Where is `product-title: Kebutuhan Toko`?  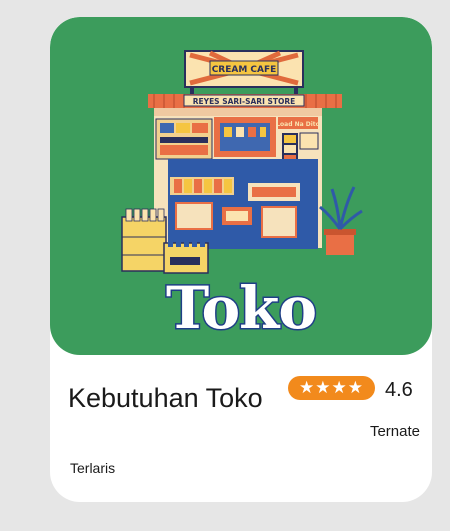 product-title: Kebutuhan Toko is located at coordinates (165, 398).